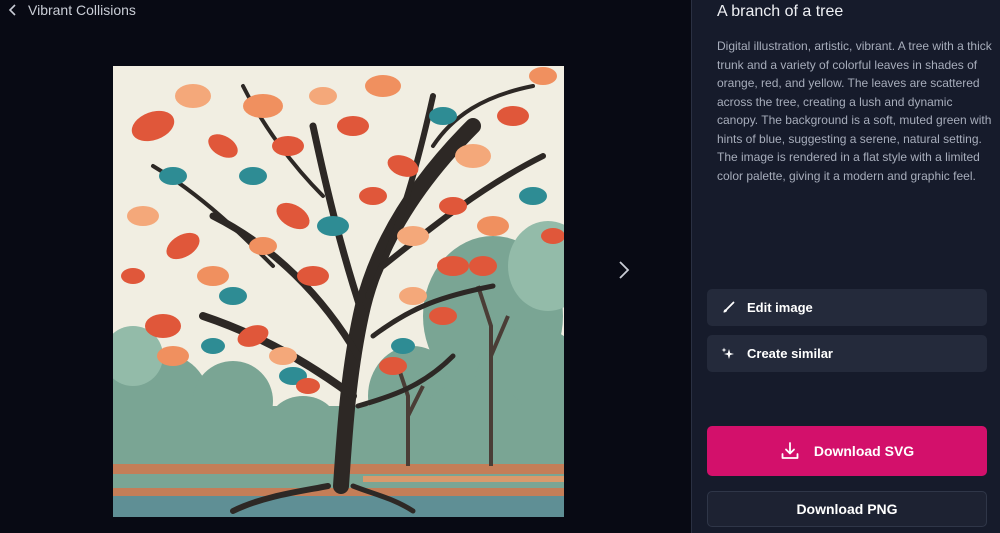 This screenshot has height=533, width=1000. What do you see at coordinates (728, 308) in the screenshot?
I see `brush-icon` at bounding box center [728, 308].